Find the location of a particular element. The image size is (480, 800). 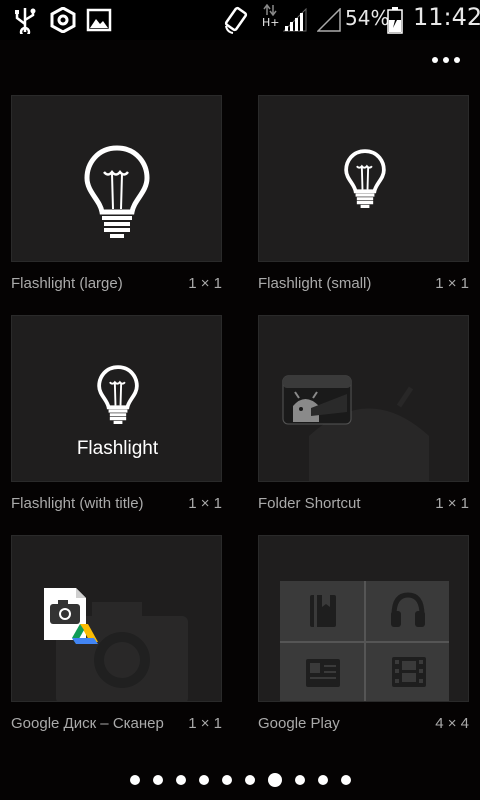

usb-icon is located at coordinates (25, 21).